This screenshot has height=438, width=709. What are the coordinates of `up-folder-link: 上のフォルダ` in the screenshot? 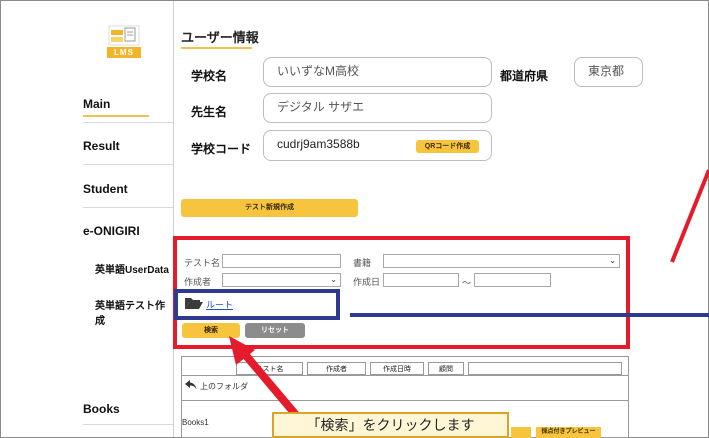 It's located at (216, 386).